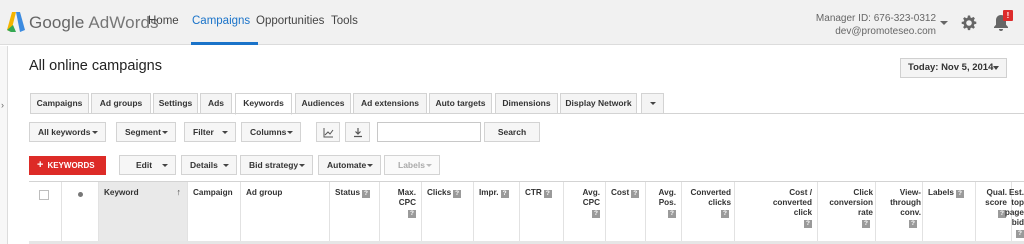 The height and width of the screenshot is (244, 1024). I want to click on bid-strategy-dropdown: Bid strategy, so click(276, 165).